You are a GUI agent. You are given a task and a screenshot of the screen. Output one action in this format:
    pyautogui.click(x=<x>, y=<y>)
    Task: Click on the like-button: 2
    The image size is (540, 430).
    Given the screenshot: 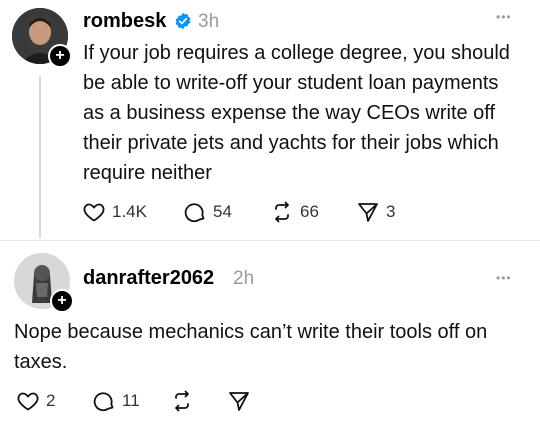 What is the action you would take?
    pyautogui.click(x=35, y=401)
    